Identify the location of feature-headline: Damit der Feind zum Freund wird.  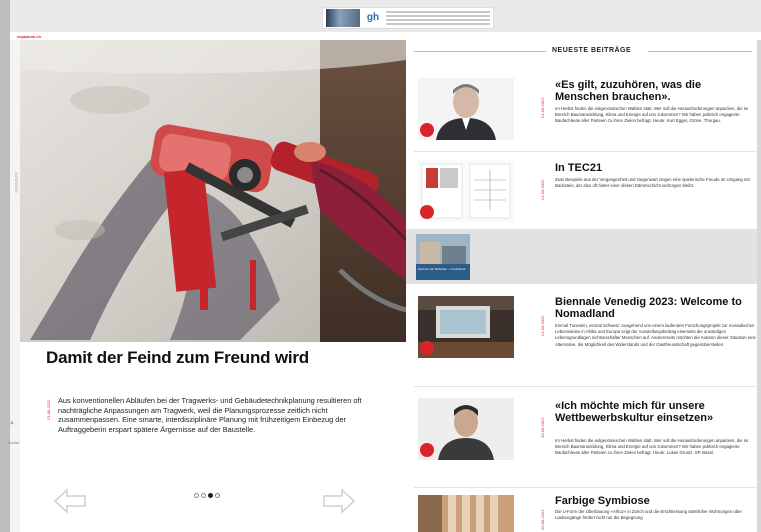
(216, 358).